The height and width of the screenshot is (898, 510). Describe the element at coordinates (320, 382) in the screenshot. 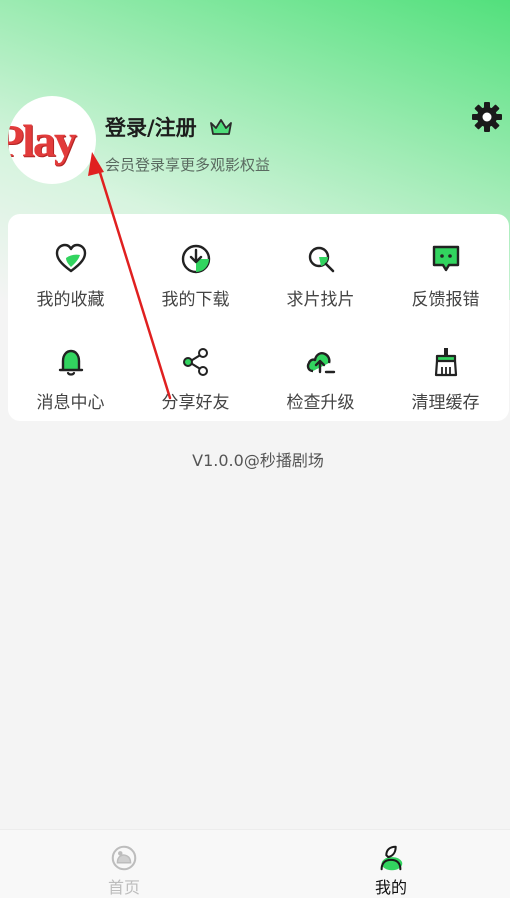

I see `menu-item-upgrade: 检查升级` at that location.